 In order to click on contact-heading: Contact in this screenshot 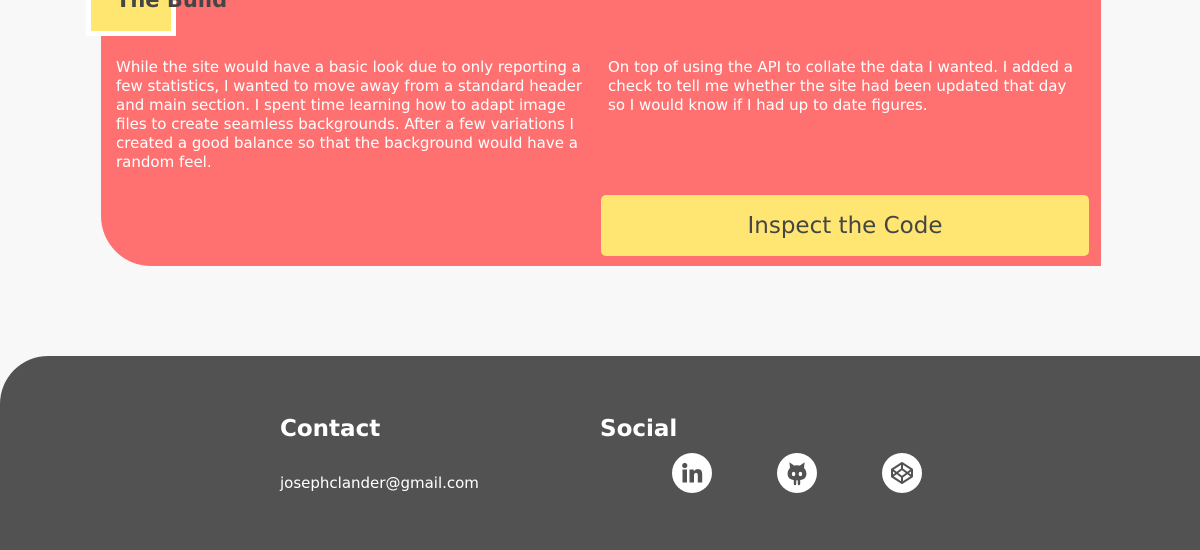, I will do `click(330, 429)`.